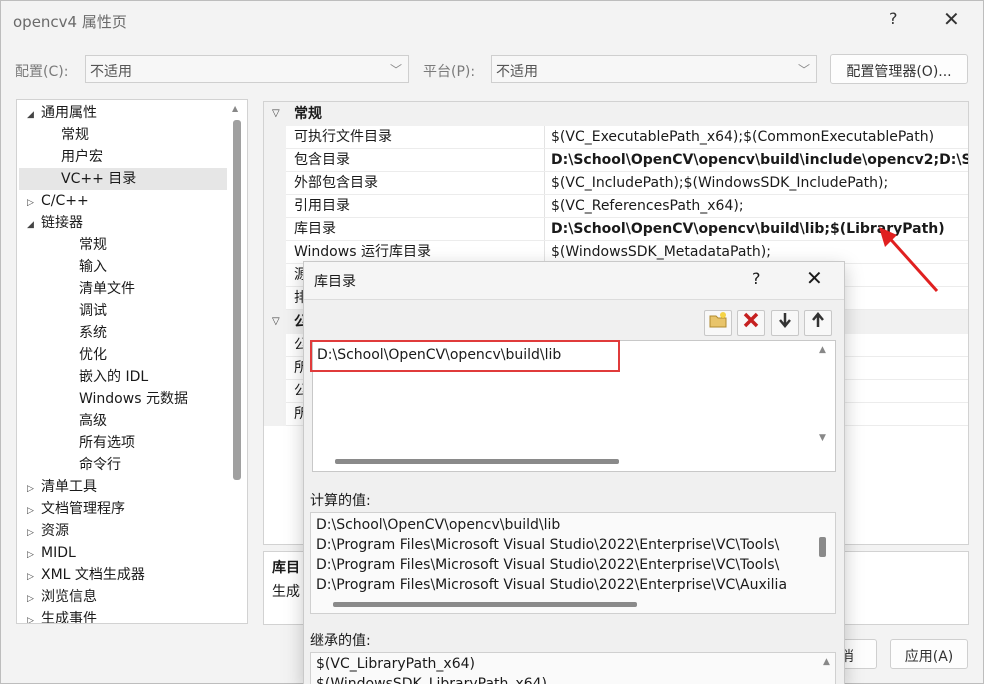 Image resolution: width=984 pixels, height=684 pixels. I want to click on property-row: 引用目录 $(VC_ReferencesPath_x64);, so click(616, 206).